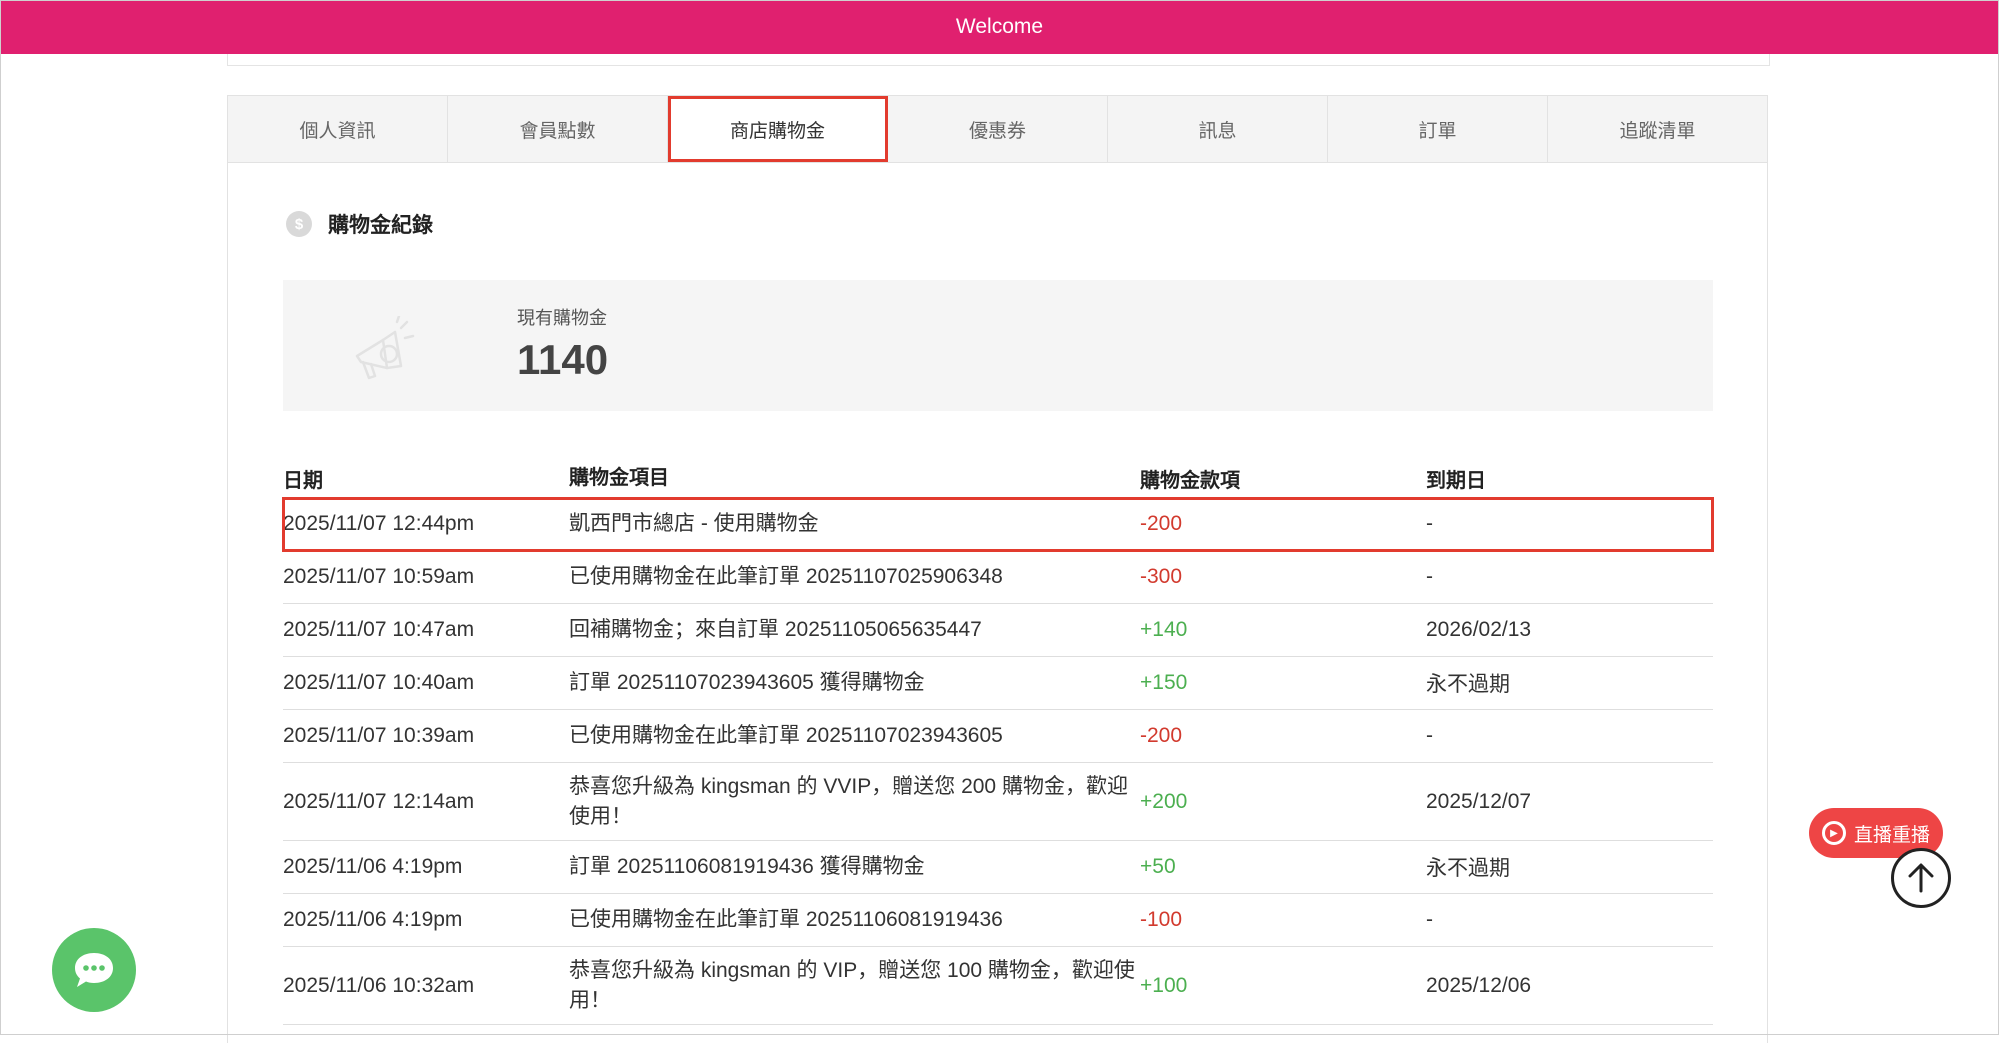  Describe the element at coordinates (778, 129) in the screenshot. I see `tab-store-credit: 商店購物金` at that location.